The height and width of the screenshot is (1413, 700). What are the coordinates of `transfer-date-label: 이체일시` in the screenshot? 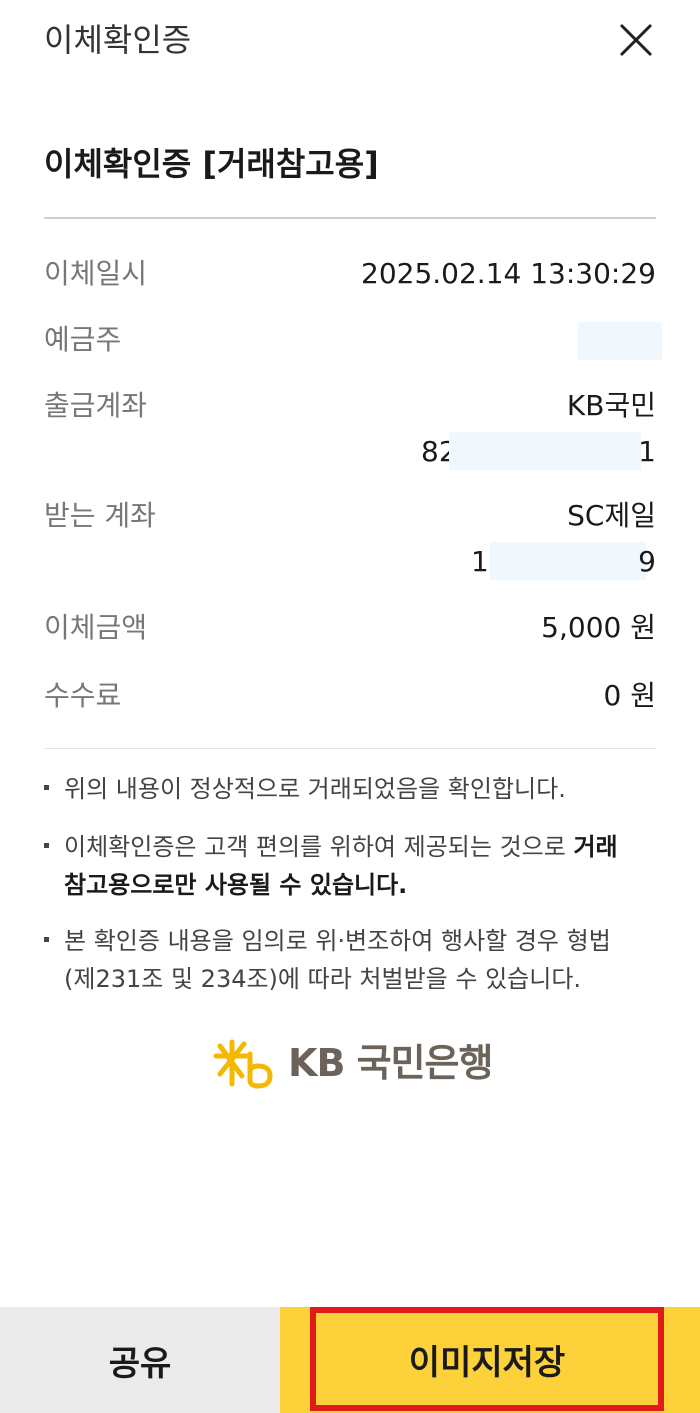 It's located at (96, 273).